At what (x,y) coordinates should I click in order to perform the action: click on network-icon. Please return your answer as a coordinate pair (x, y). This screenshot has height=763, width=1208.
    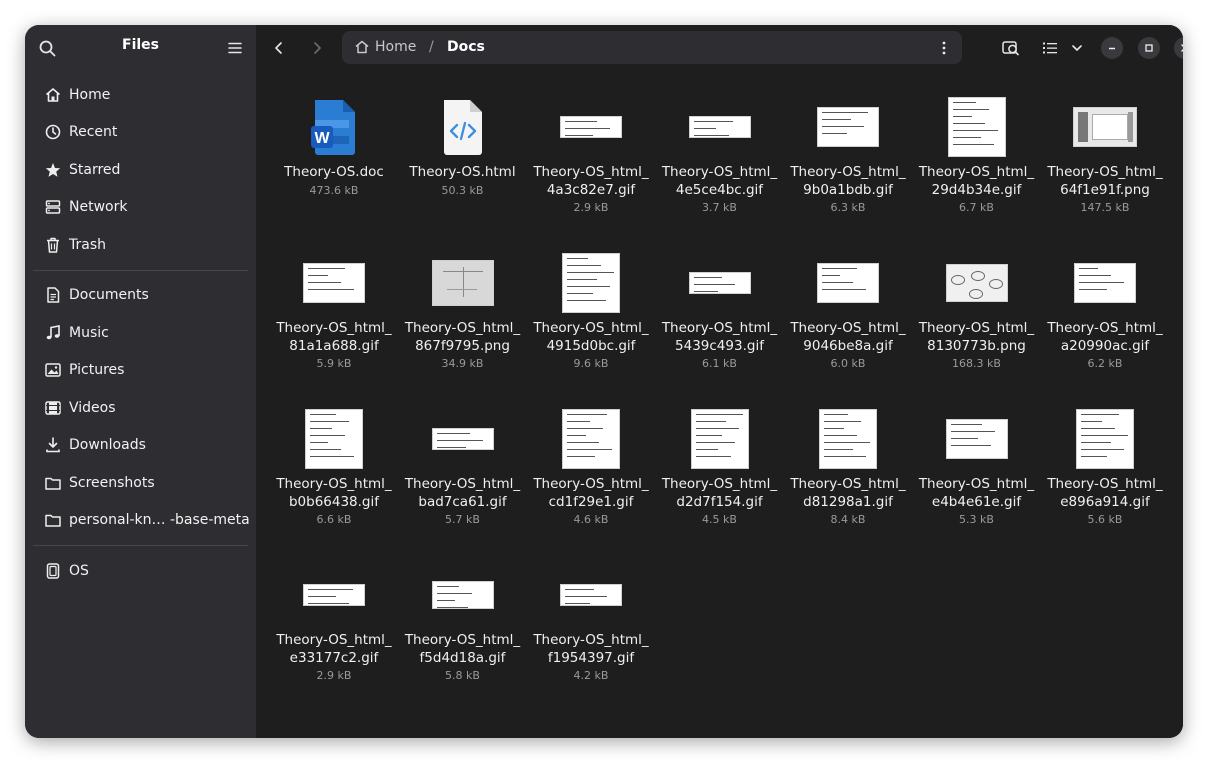
    Looking at the image, I should click on (53, 207).